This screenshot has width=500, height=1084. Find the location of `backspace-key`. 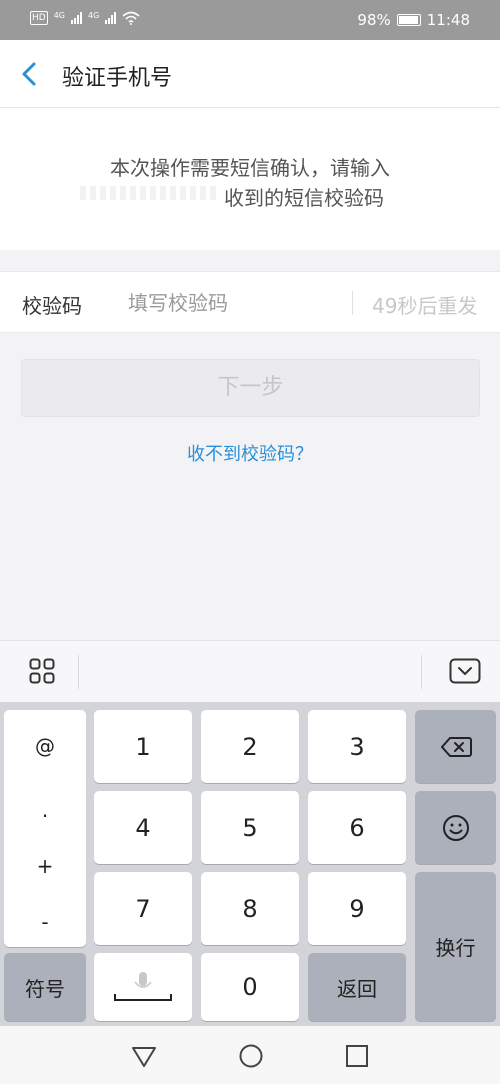

backspace-key is located at coordinates (455, 746).